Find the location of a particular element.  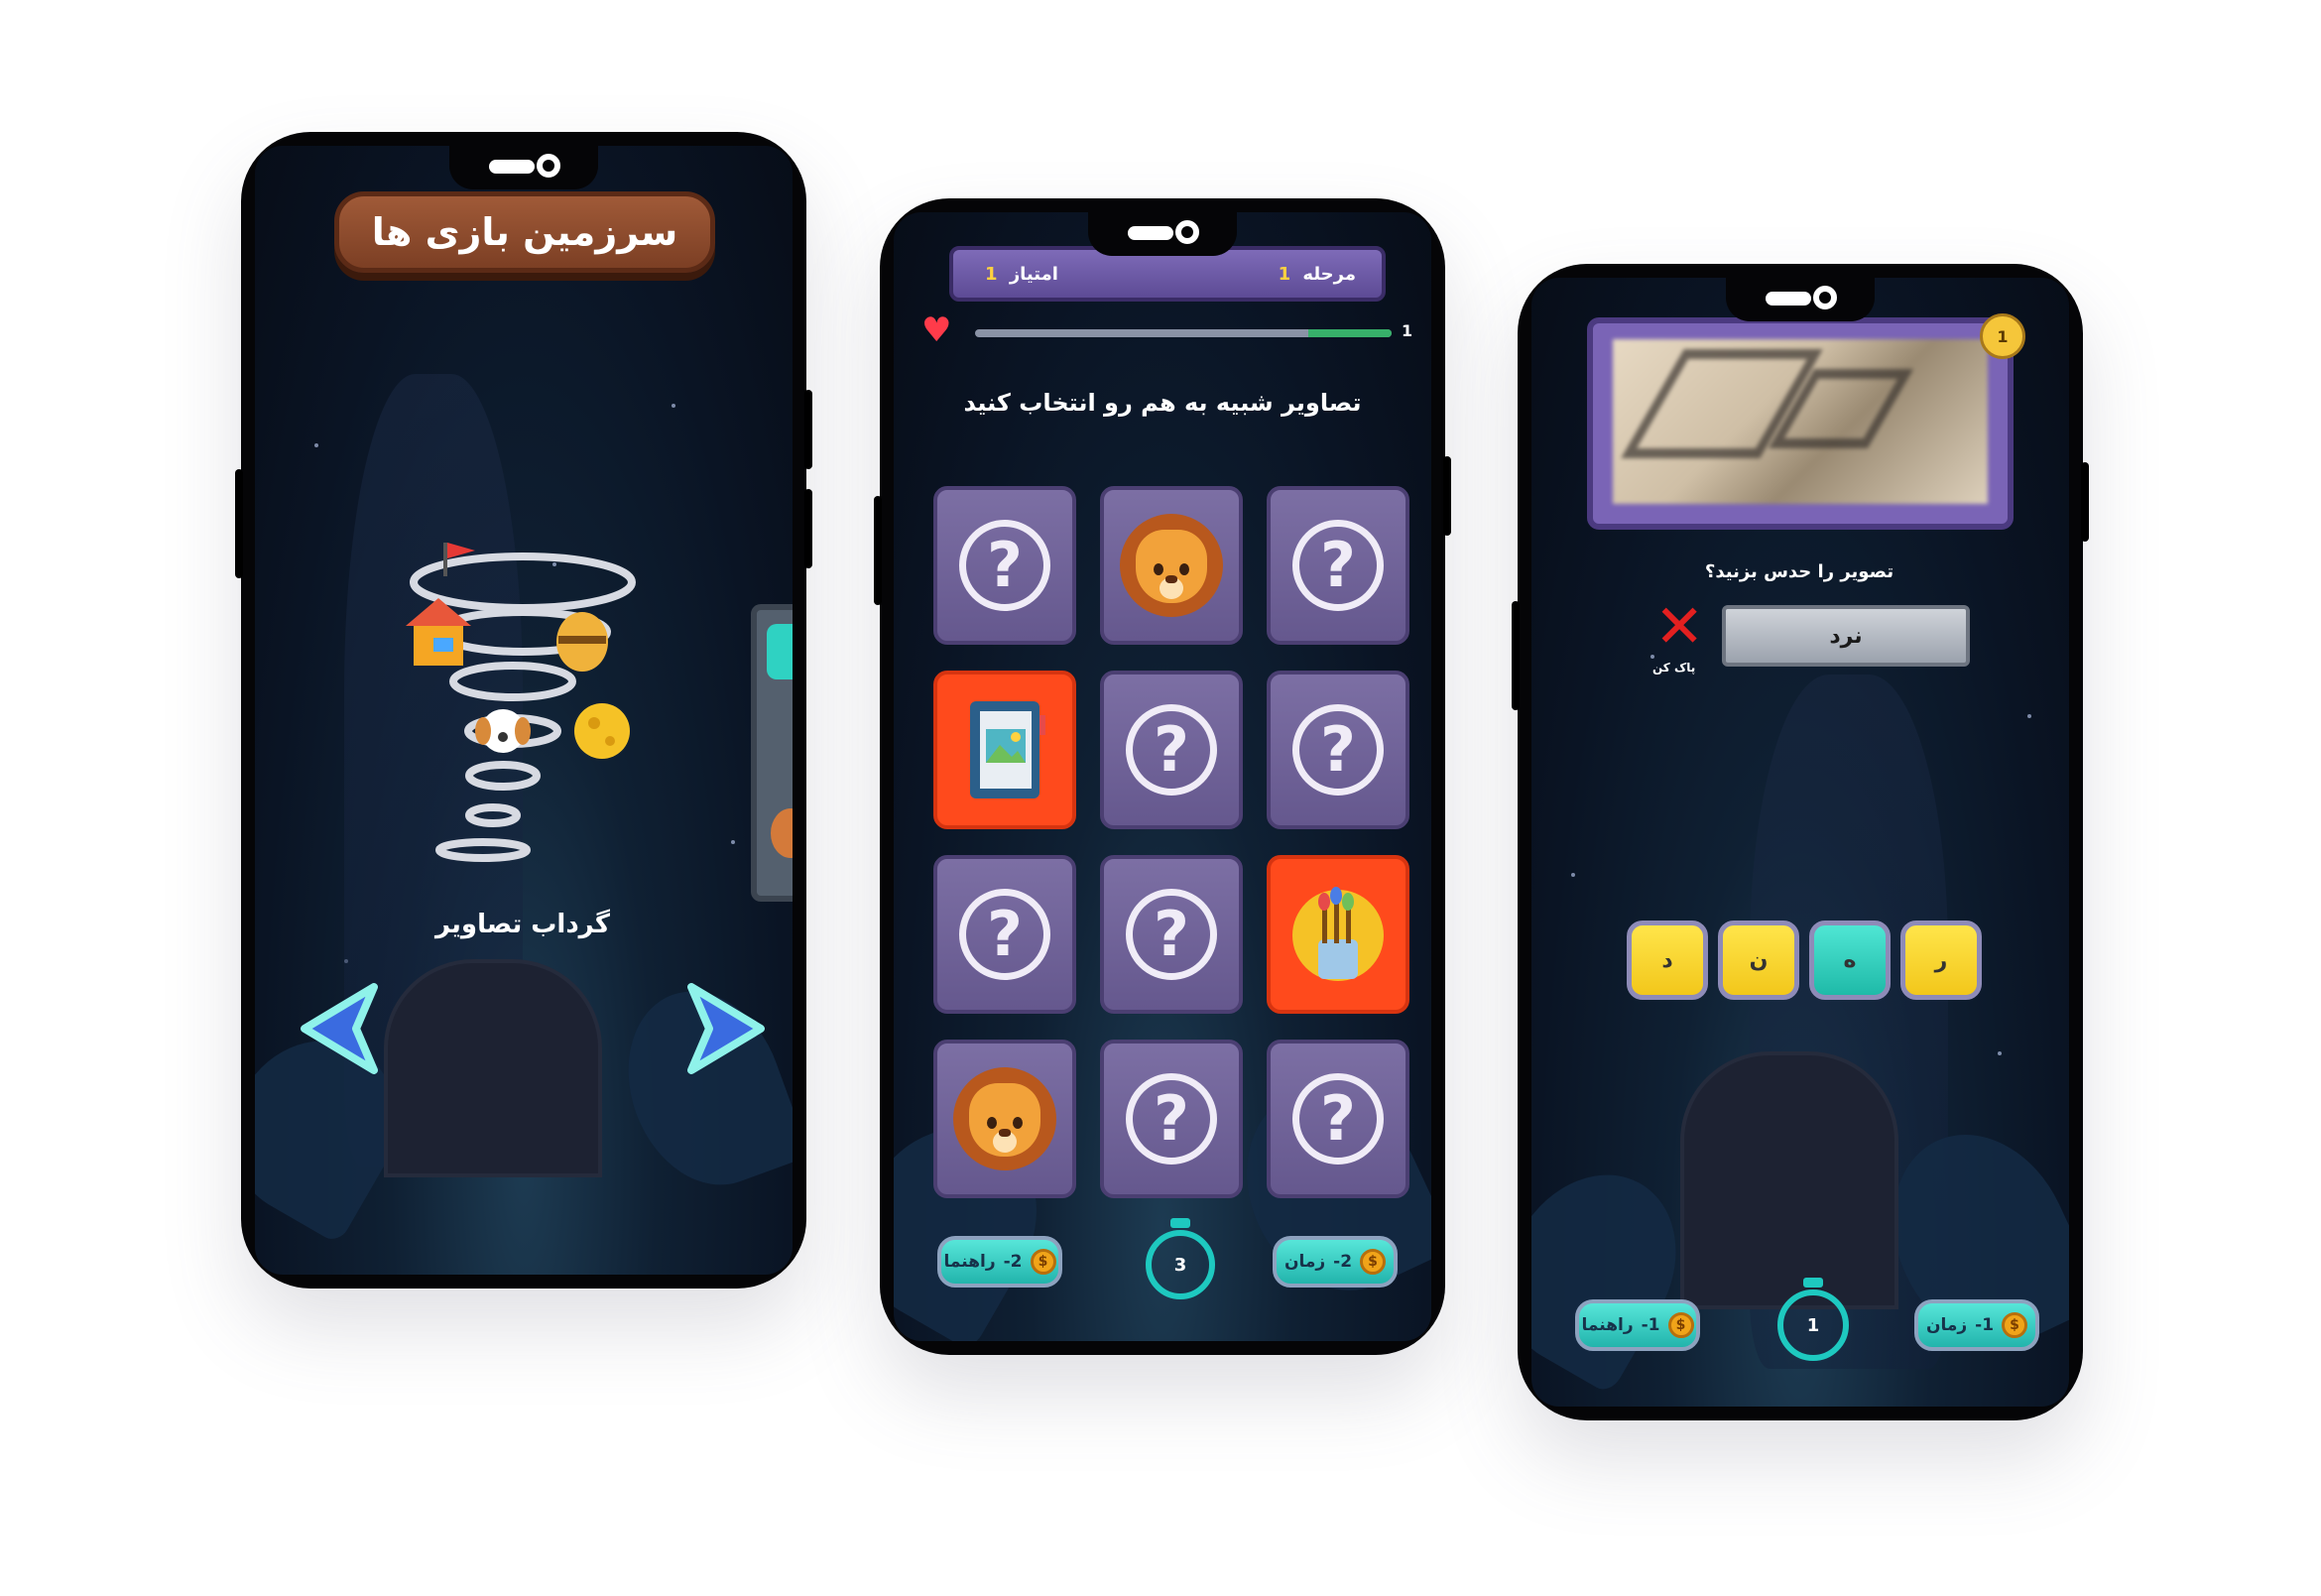

memory-card-brushes is located at coordinates (1338, 935).